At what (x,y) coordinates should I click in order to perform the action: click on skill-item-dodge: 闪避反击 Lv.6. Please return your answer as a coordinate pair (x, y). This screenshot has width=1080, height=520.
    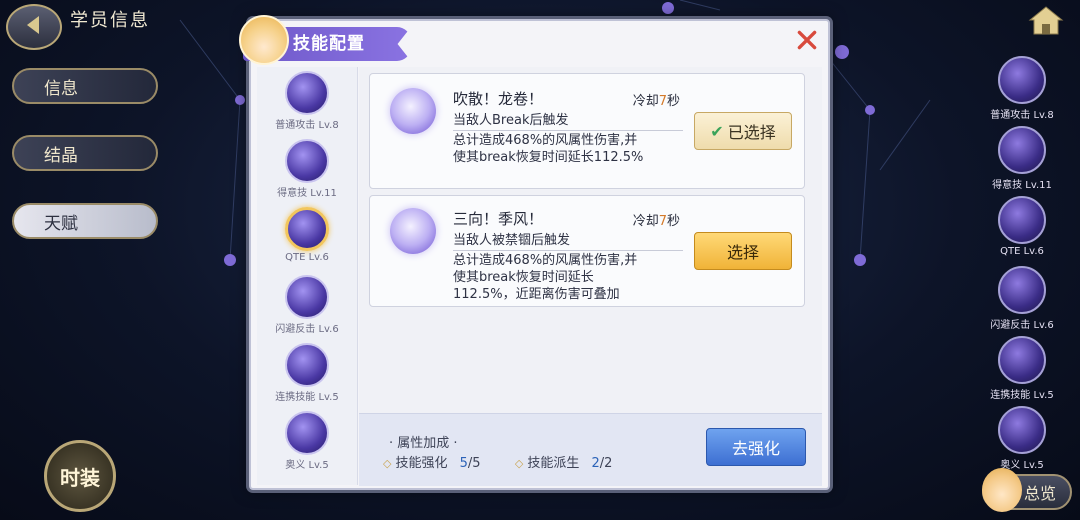
    Looking at the image, I should click on (307, 305).